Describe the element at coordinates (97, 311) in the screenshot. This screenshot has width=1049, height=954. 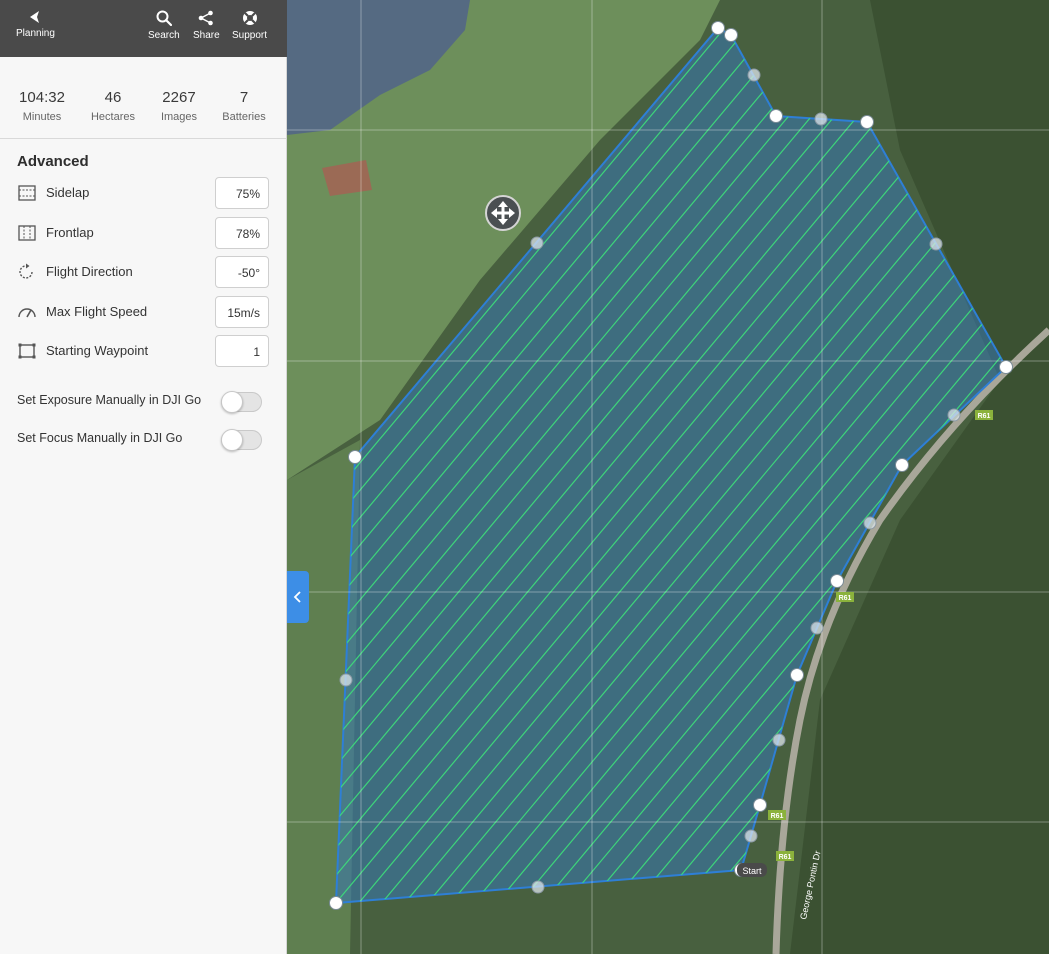
I see `setting-label: Max Flight Speed` at that location.